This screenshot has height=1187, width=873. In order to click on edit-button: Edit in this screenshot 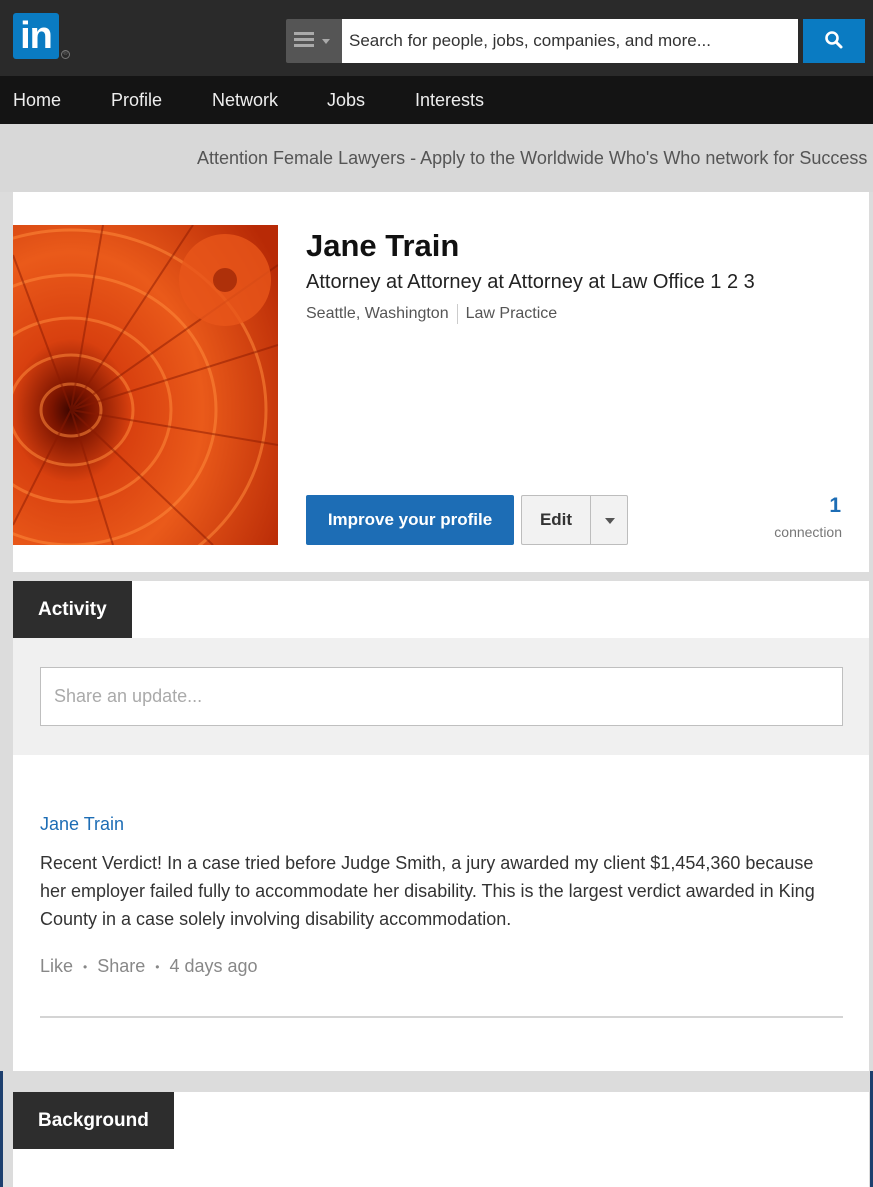, I will do `click(555, 520)`.